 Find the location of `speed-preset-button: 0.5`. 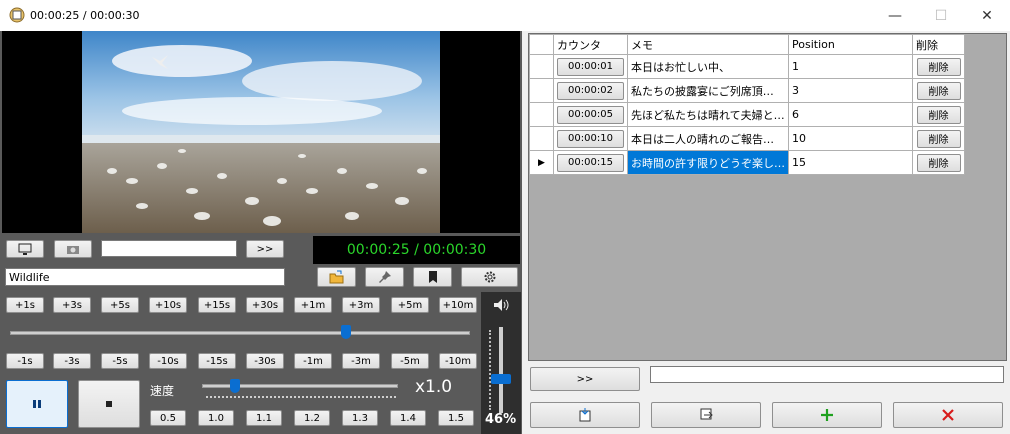

speed-preset-button: 0.5 is located at coordinates (168, 418).